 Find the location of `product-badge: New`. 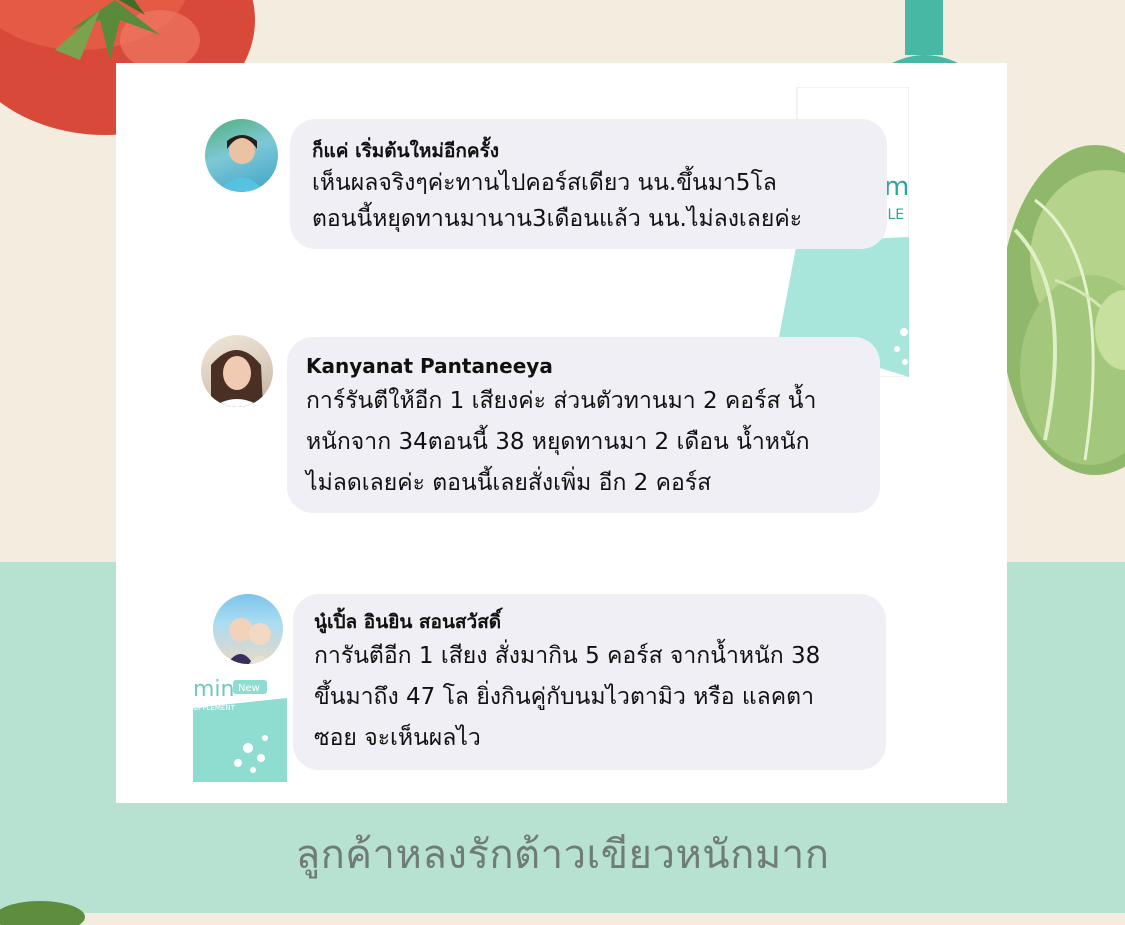

product-badge: New is located at coordinates (249, 688).